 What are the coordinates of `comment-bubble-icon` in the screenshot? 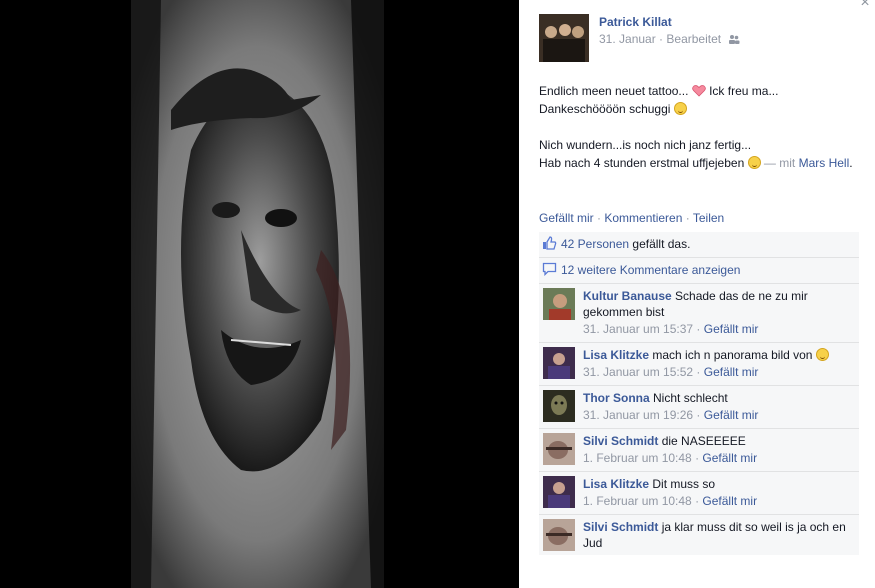 It's located at (549, 269).